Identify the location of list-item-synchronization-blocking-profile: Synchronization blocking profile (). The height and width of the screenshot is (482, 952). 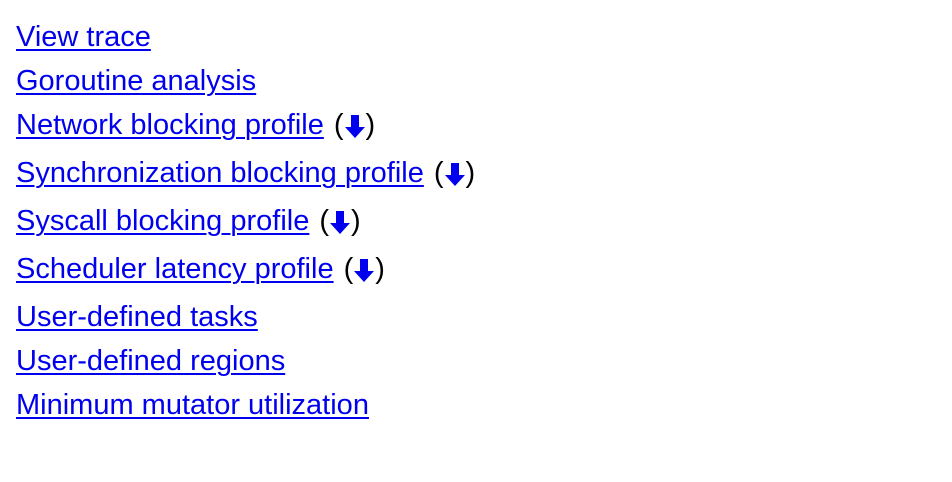
(245, 178).